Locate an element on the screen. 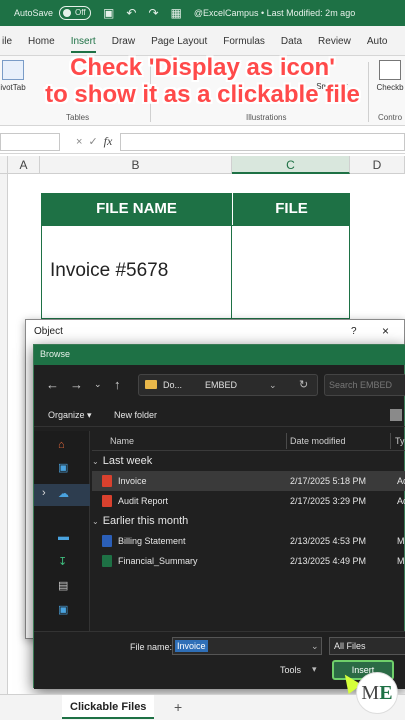  illustrations-group-label: Illustrations is located at coordinates (266, 117).